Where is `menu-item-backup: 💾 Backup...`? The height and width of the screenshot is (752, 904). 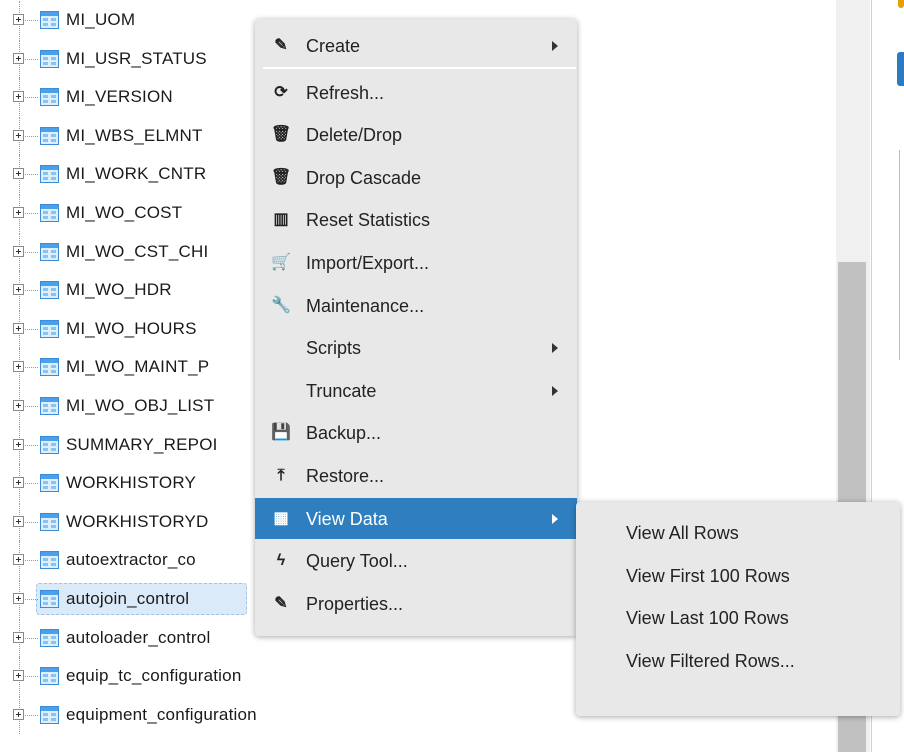
menu-item-backup: 💾 Backup... is located at coordinates (416, 432).